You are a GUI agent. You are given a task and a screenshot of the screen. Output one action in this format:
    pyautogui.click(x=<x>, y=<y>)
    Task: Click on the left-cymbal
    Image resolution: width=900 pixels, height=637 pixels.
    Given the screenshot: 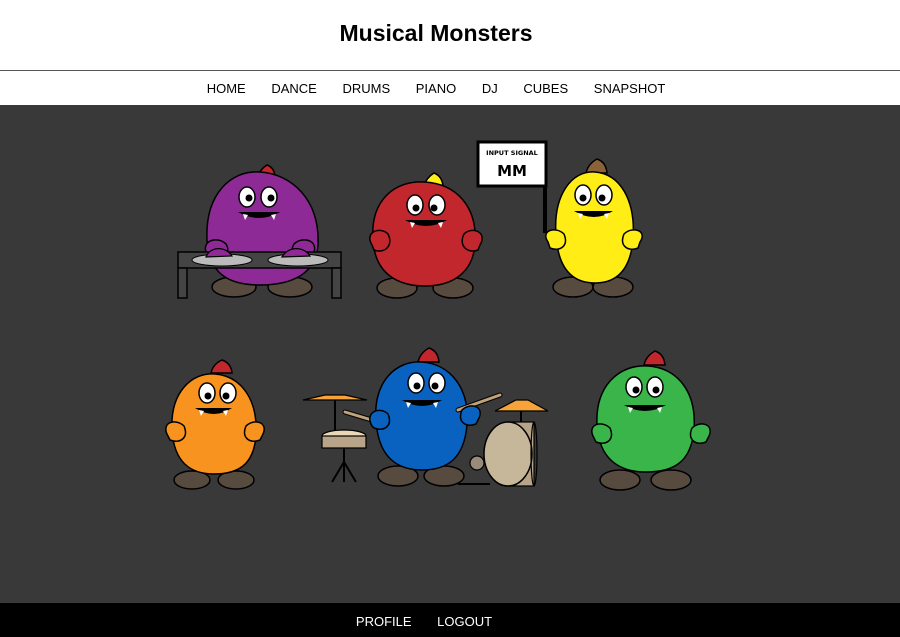 What is the action you would take?
    pyautogui.click(x=335, y=397)
    